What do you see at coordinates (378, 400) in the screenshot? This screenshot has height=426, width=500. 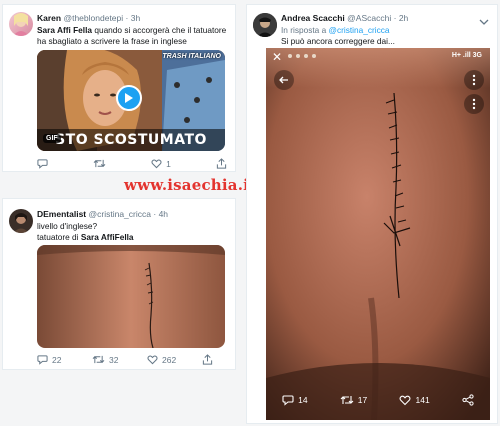 I see `phone-tweet-actions: 14 17 141` at bounding box center [378, 400].